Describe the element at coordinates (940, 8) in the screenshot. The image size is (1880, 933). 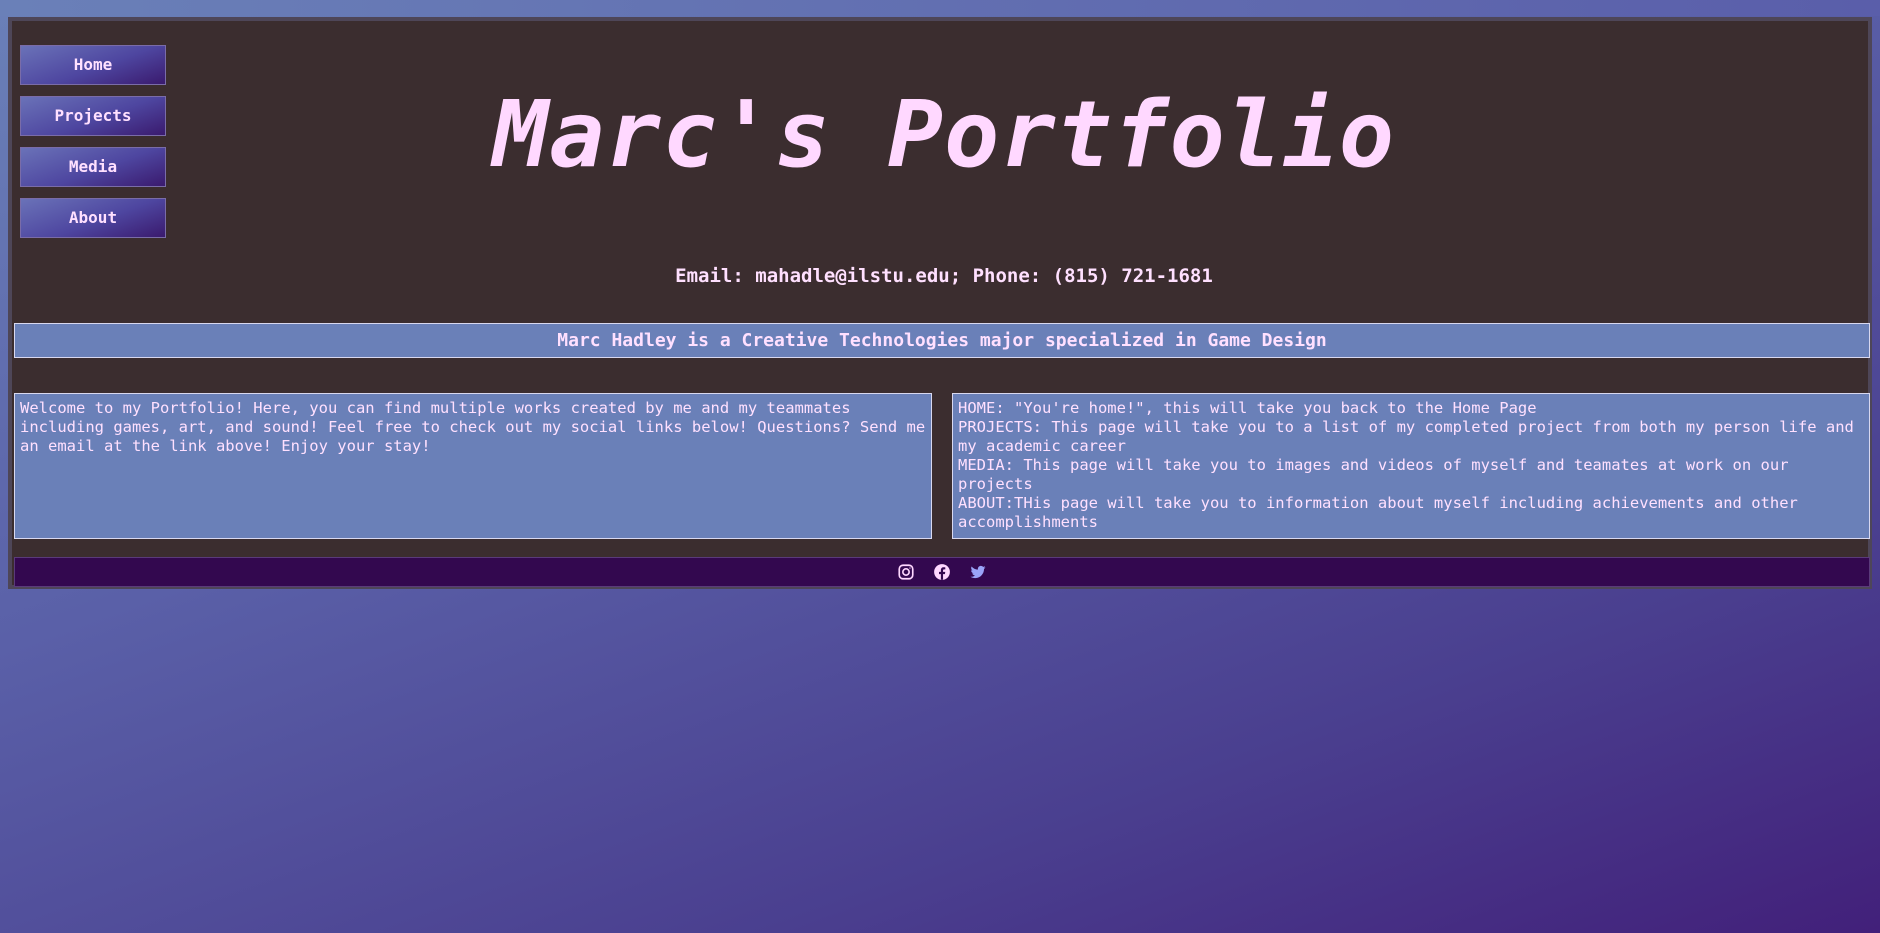
I see `page-top-strip` at that location.